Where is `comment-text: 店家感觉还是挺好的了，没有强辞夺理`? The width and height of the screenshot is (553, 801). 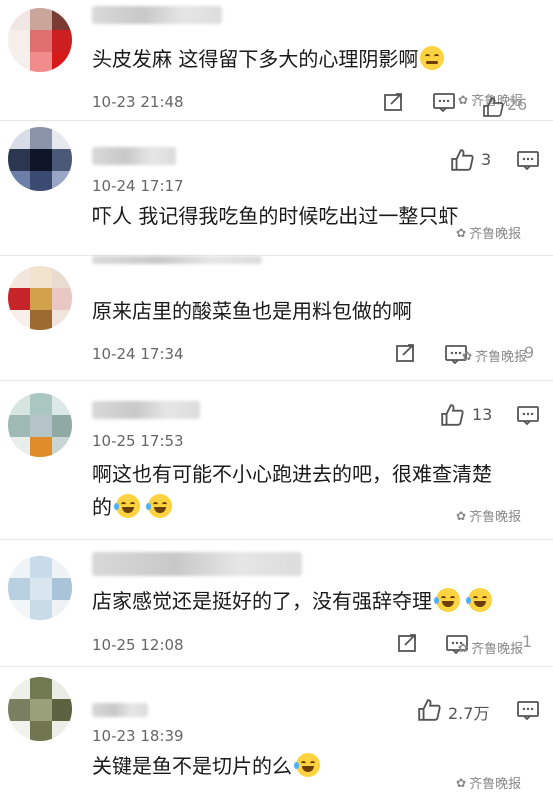 comment-text: 店家感觉还是挺好的了，没有强辞夺理 is located at coordinates (292, 601).